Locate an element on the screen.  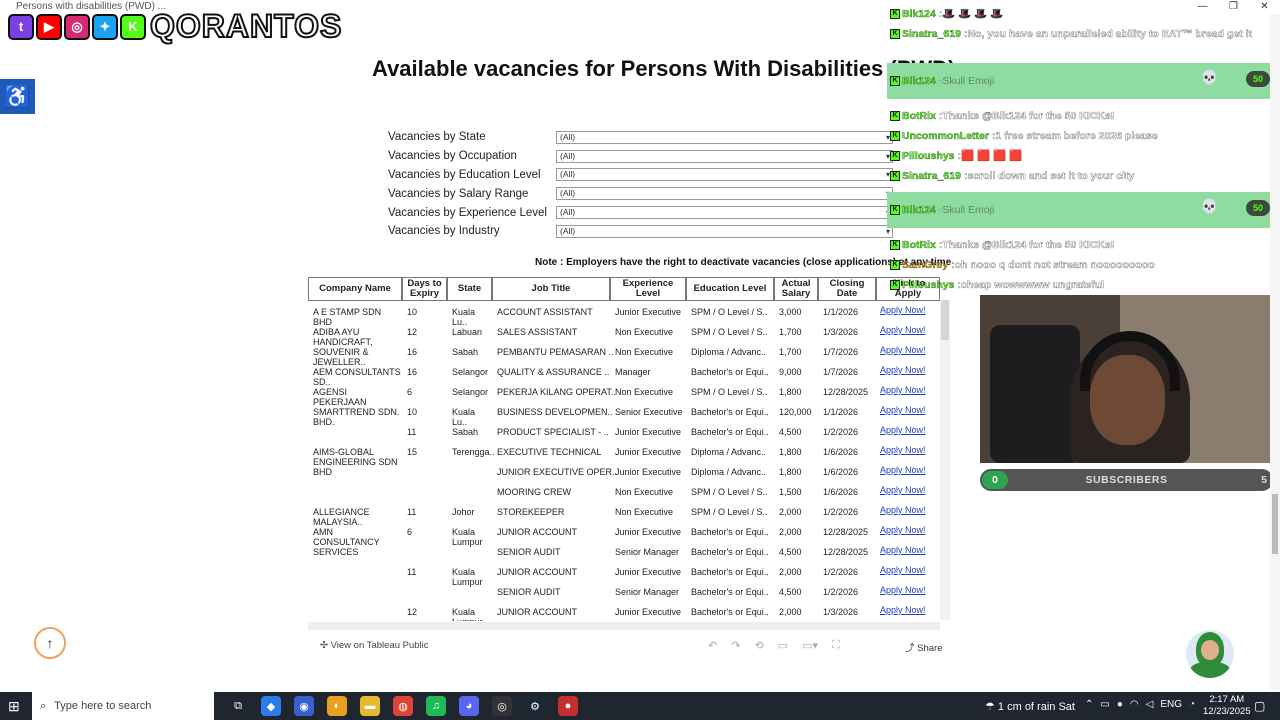
taskbar-clock: 2:17 AM 12/23/2025 is located at coordinates (1227, 706).